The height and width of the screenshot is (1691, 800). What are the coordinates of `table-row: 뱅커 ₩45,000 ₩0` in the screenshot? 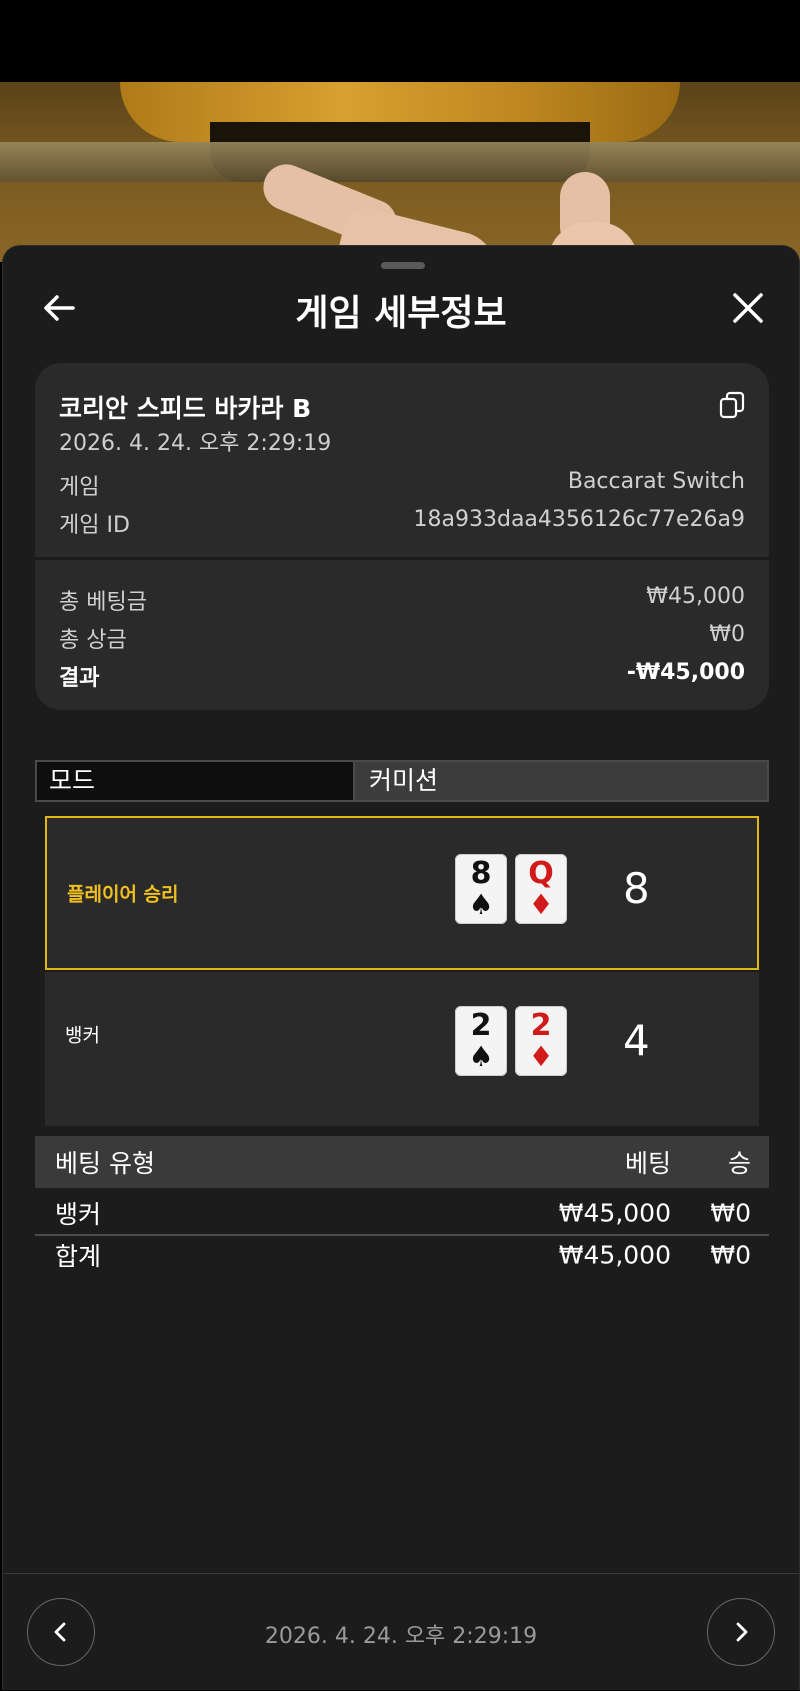 It's located at (402, 1214).